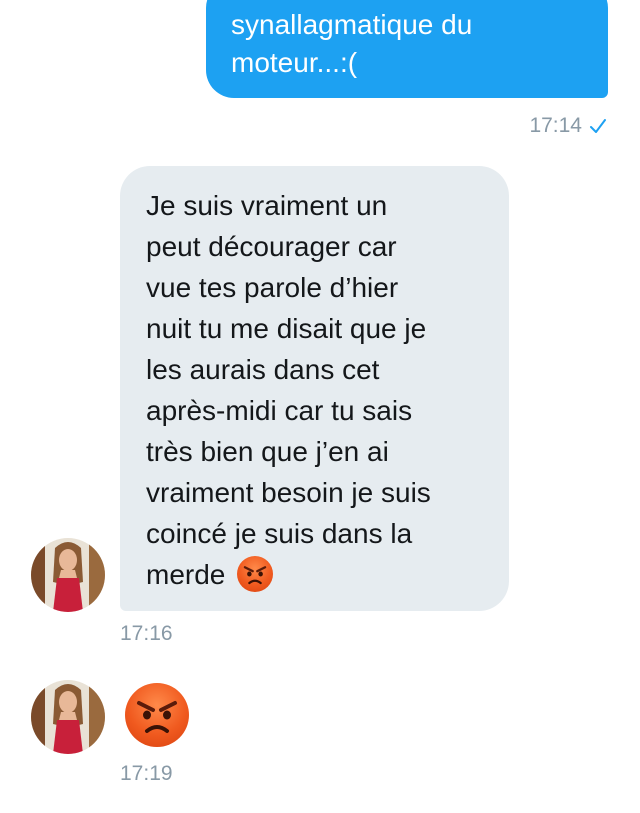  What do you see at coordinates (267, 451) in the screenshot?
I see `message-text-line: très bien que j’en ai` at bounding box center [267, 451].